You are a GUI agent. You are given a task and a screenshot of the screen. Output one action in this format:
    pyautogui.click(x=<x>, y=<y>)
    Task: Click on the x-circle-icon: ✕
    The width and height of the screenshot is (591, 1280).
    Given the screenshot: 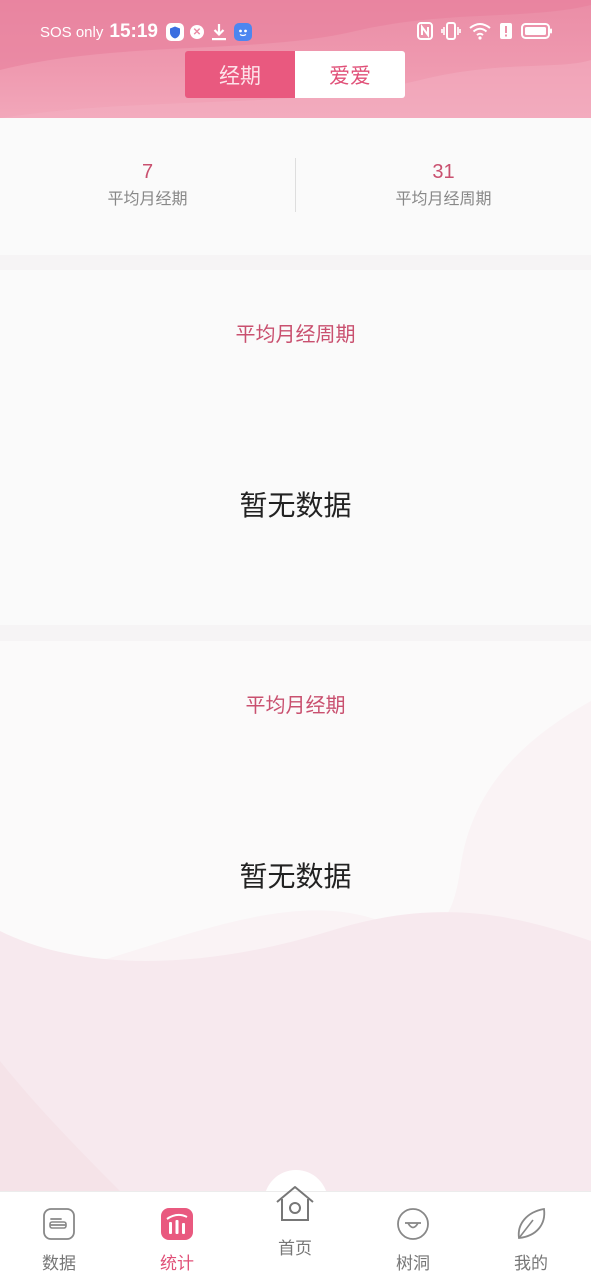 What is the action you would take?
    pyautogui.click(x=196, y=32)
    